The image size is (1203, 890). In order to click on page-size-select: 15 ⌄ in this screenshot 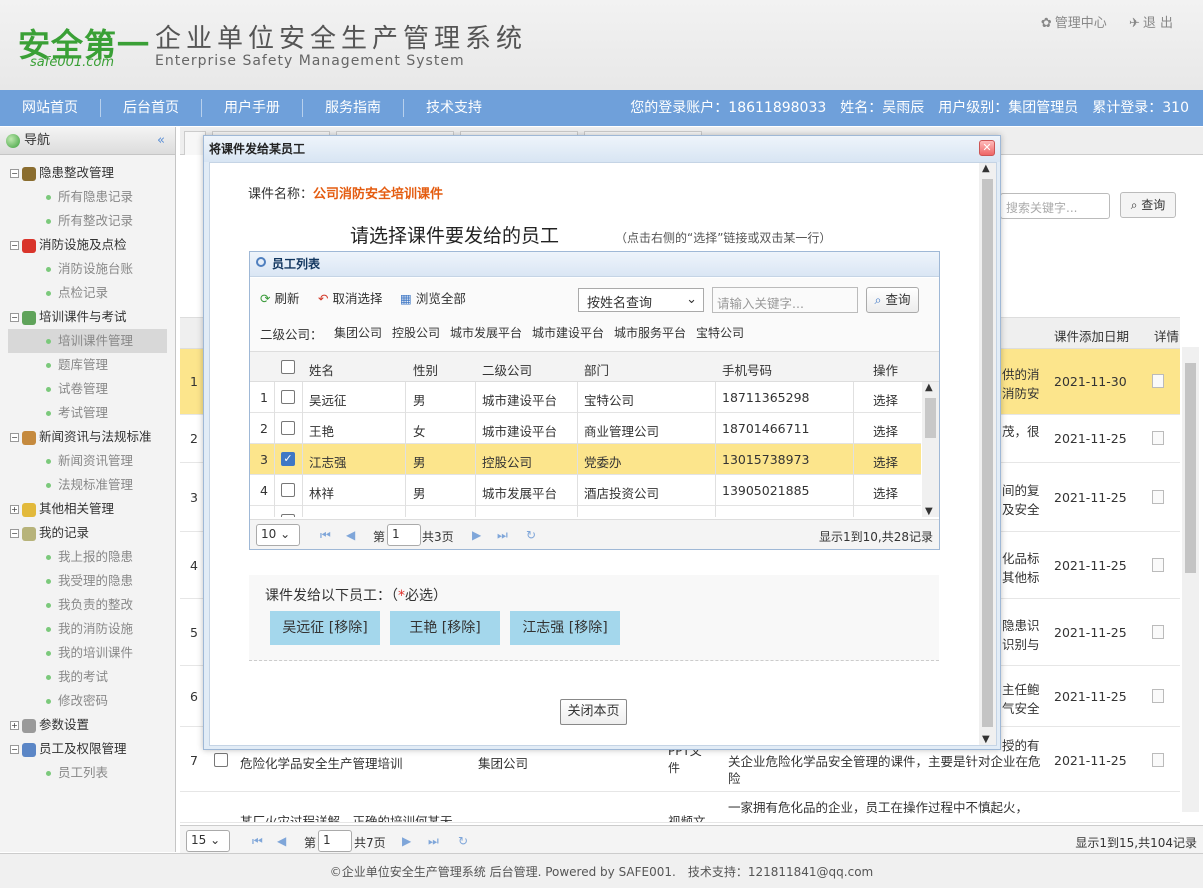, I will do `click(208, 841)`.